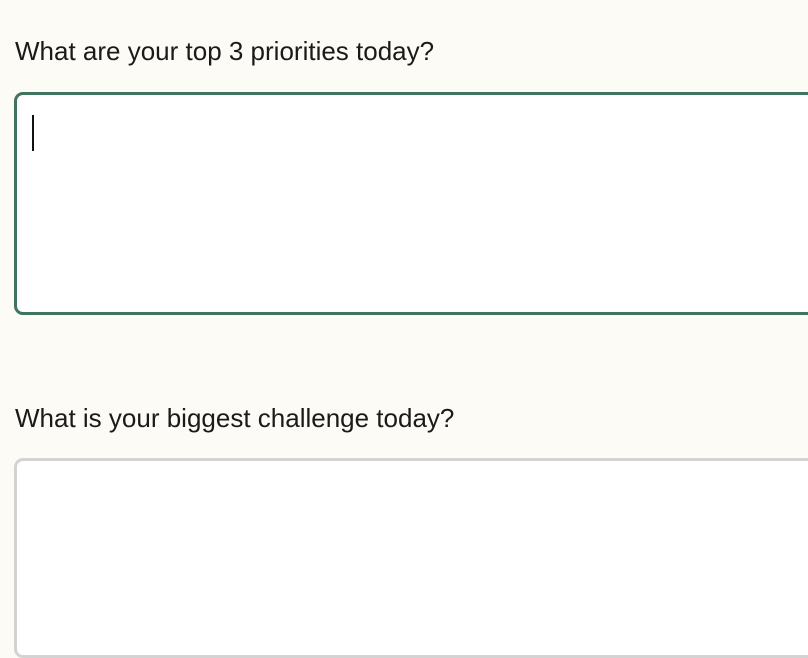  I want to click on challenge-question-label: What is your biggest challenge today?, so click(235, 418).